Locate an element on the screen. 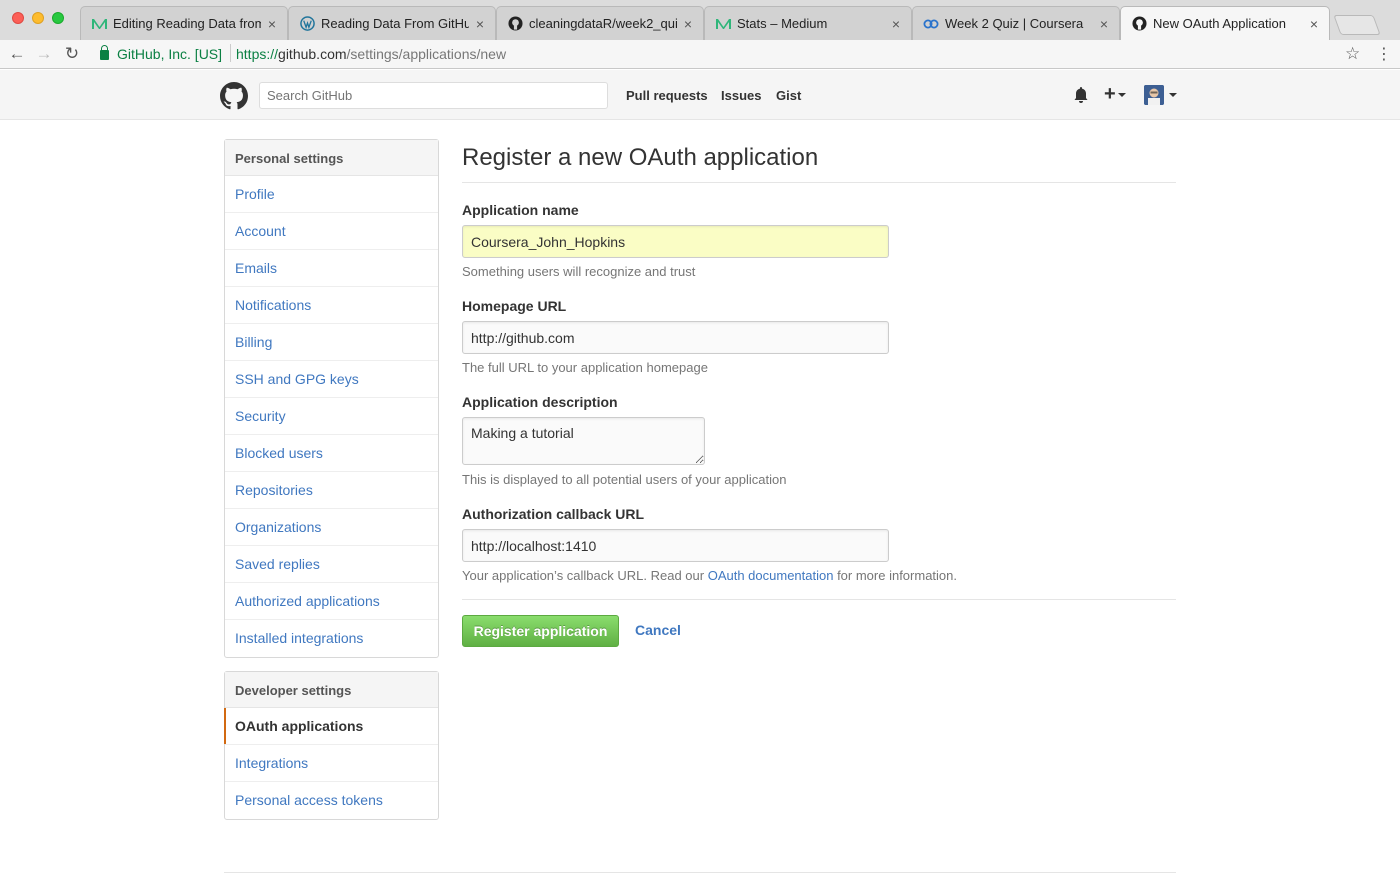  note-text: for more information. is located at coordinates (895, 575).